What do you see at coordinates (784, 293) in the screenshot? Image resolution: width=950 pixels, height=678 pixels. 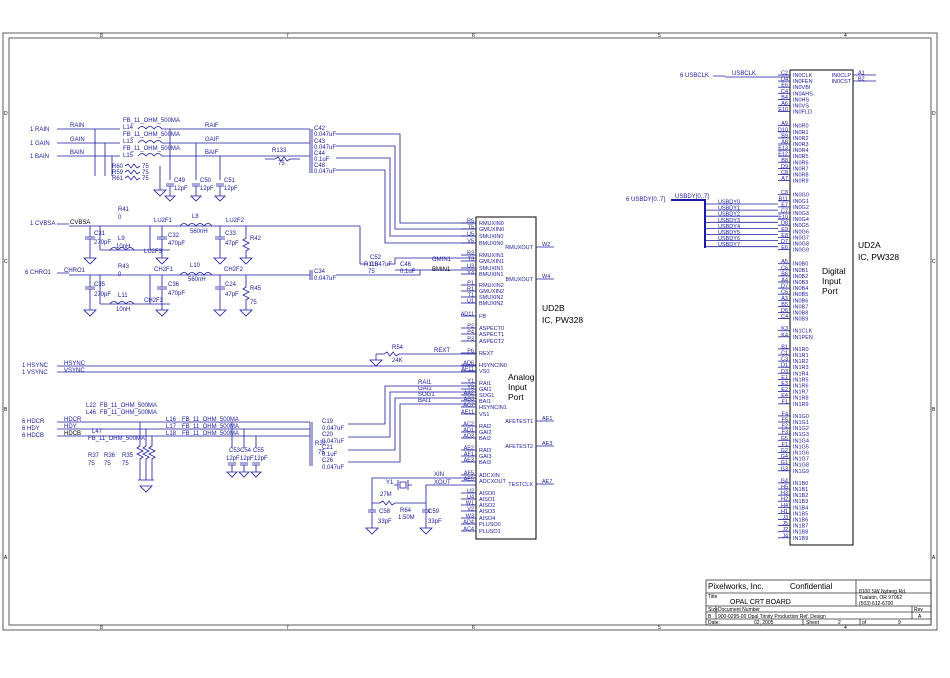 I see `ud2a-pin-number: C5` at bounding box center [784, 293].